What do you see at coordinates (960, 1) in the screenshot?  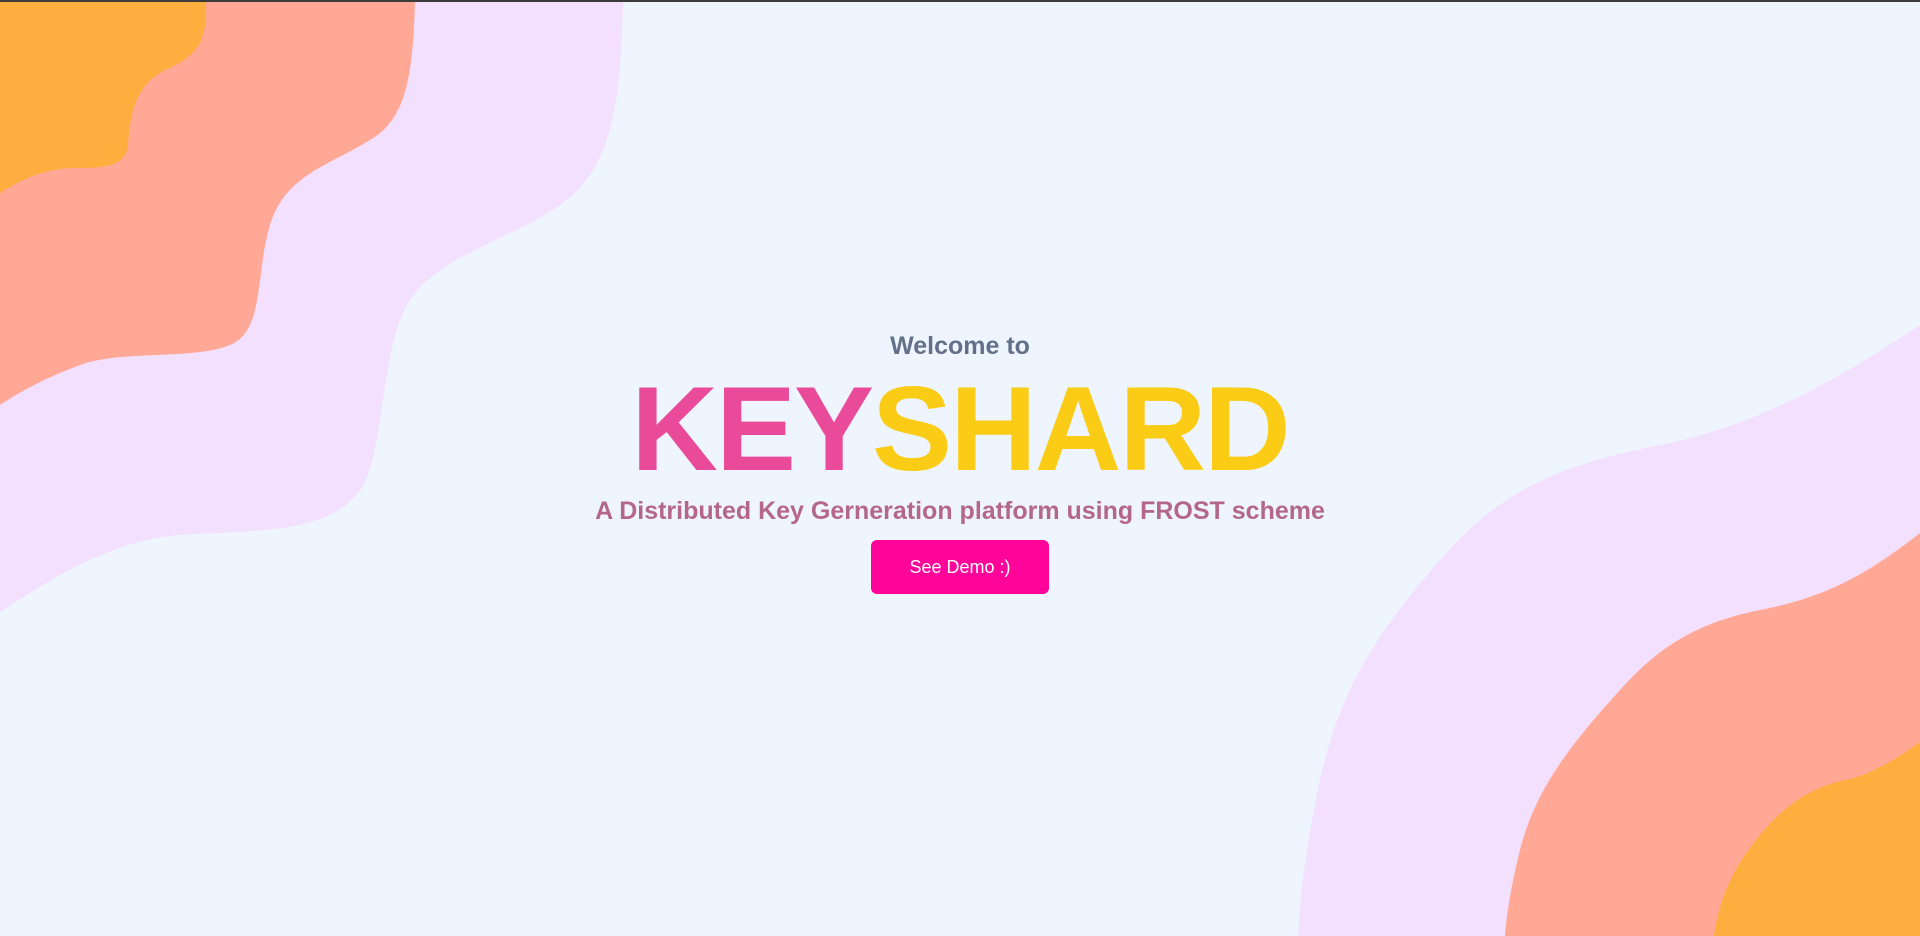 I see `top-border` at bounding box center [960, 1].